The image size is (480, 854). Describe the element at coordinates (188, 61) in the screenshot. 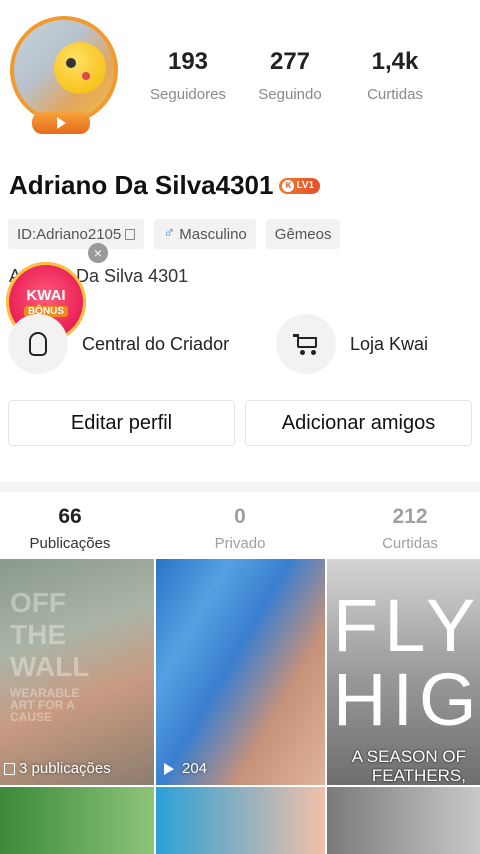

I see `followers-count: 193` at that location.